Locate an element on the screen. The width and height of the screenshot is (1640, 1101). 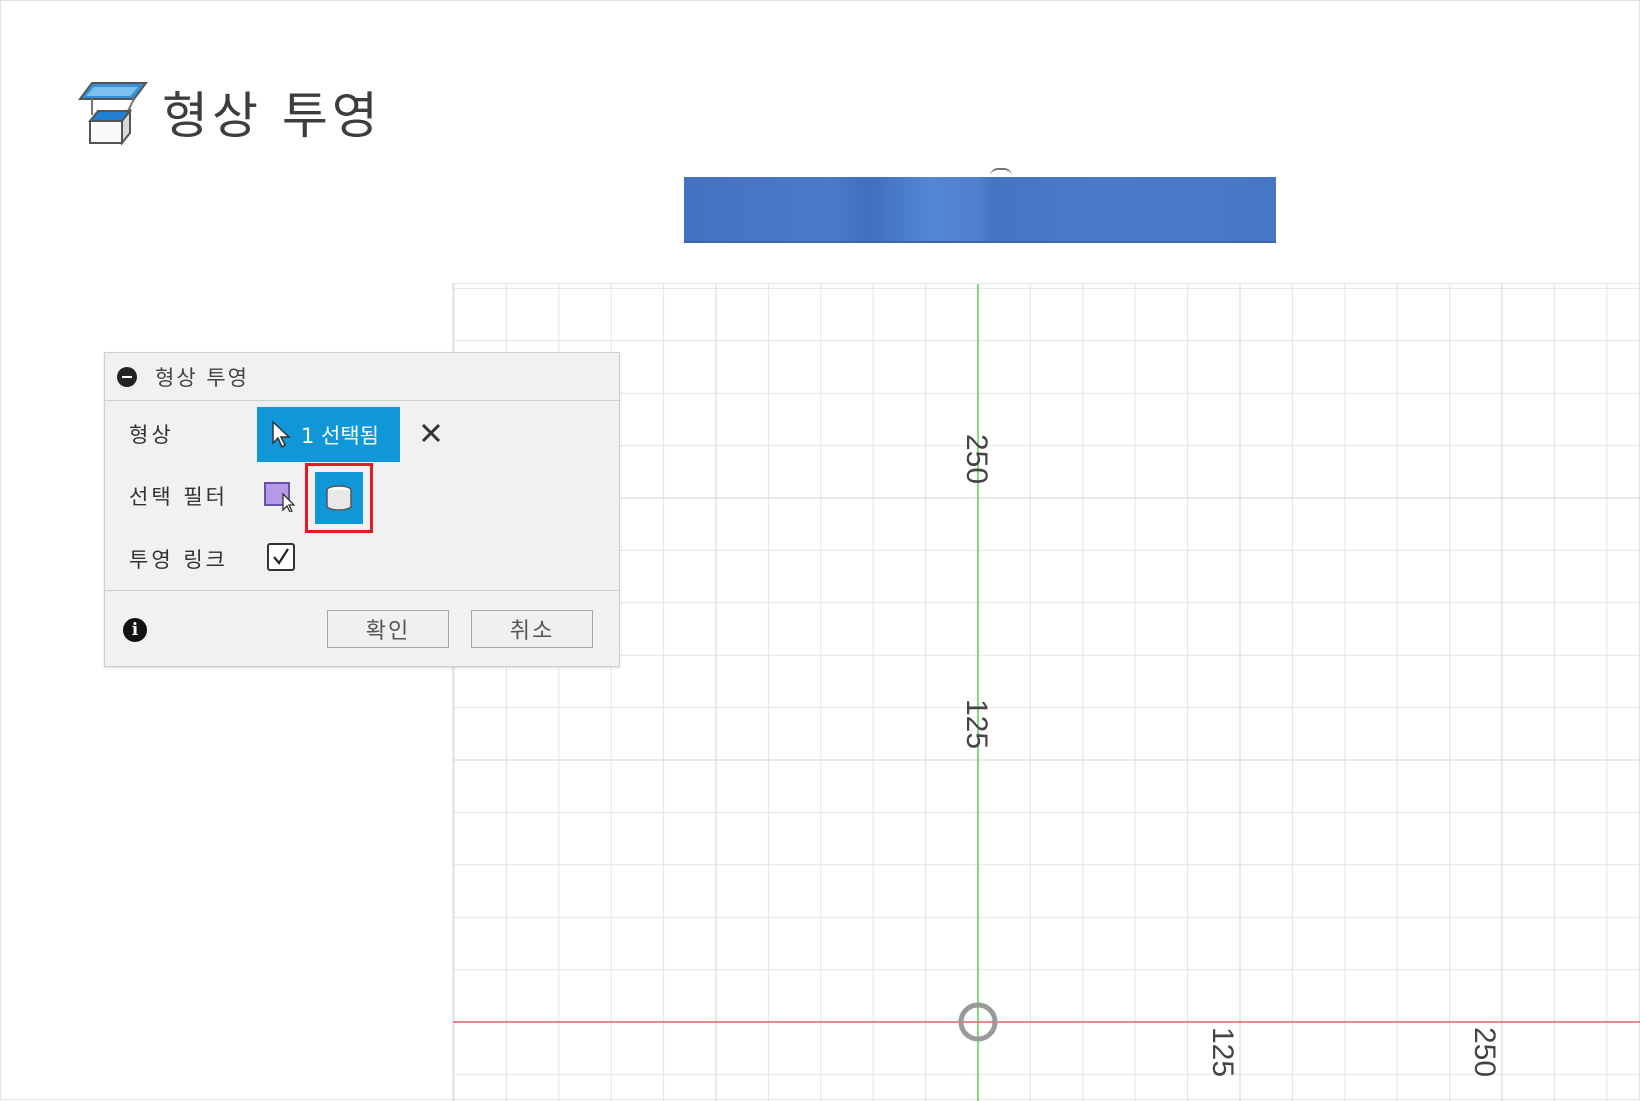
projection-link-label: 투영 링크 is located at coordinates (178, 560).